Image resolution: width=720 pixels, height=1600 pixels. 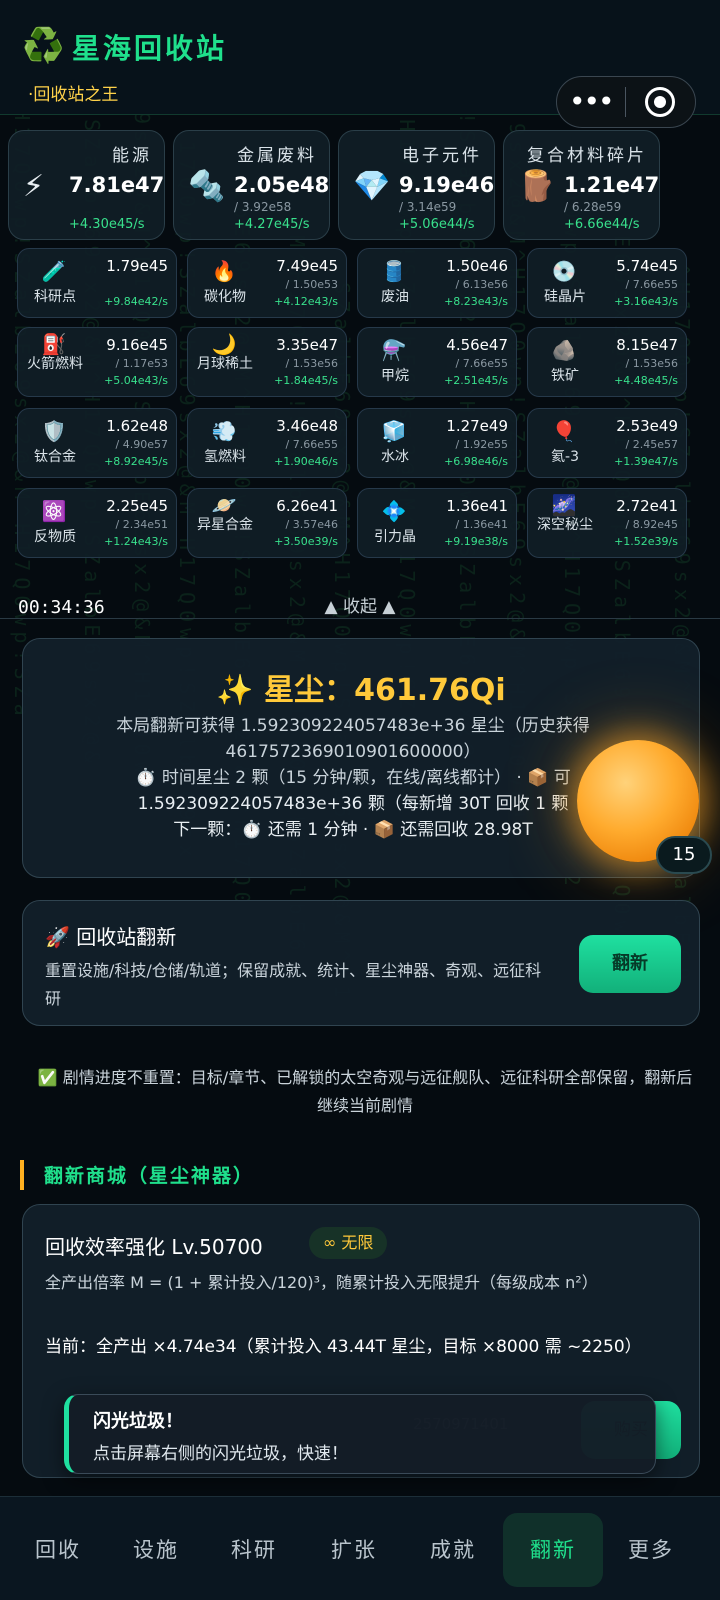 What do you see at coordinates (647, 345) in the screenshot?
I see `resource-value: 8.15e47` at bounding box center [647, 345].